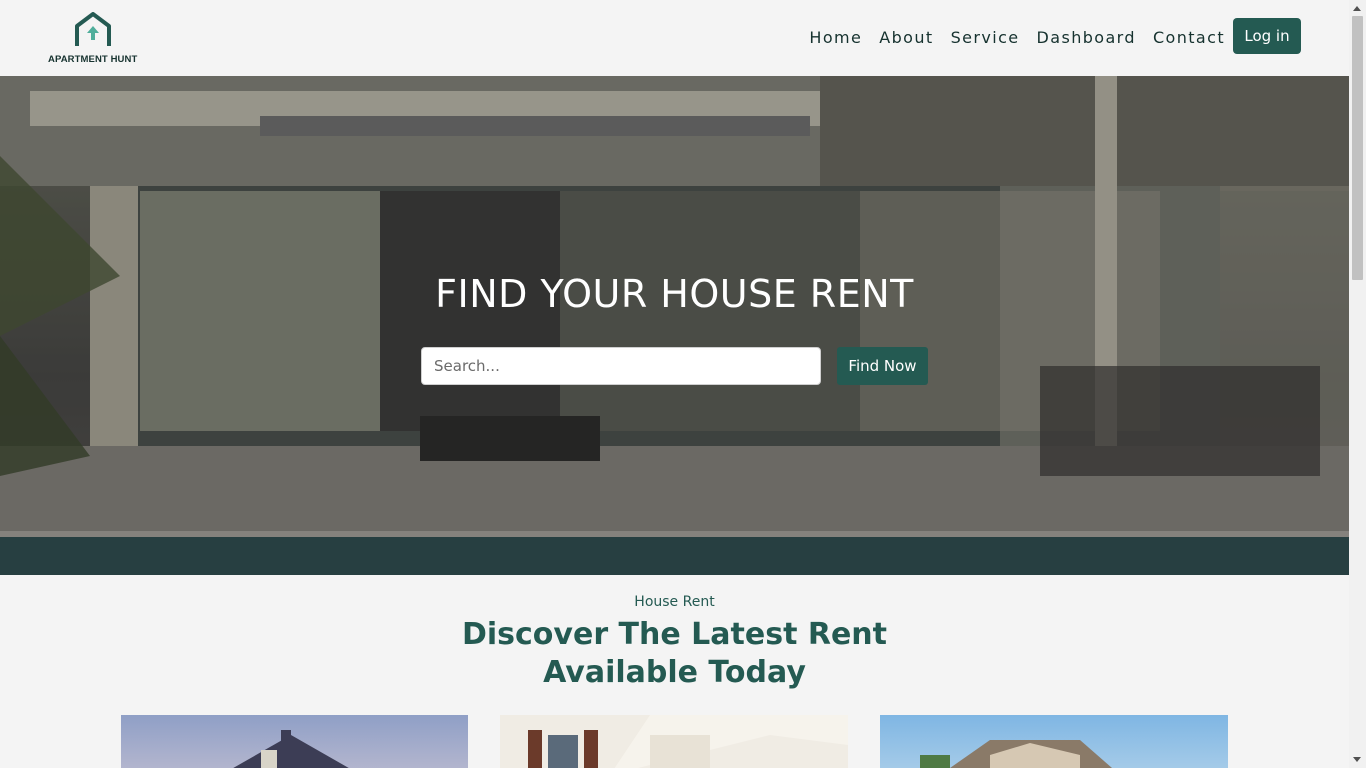  I want to click on nav-home: Home, so click(835, 38).